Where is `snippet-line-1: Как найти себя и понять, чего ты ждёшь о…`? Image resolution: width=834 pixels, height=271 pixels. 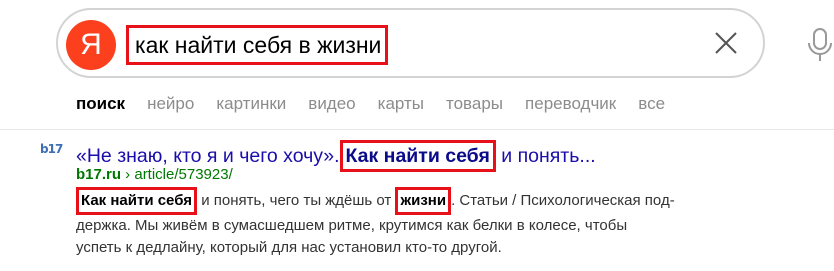
snippet-line-1: Как найти себя и понять, чего ты ждёшь о… is located at coordinates (416, 201).